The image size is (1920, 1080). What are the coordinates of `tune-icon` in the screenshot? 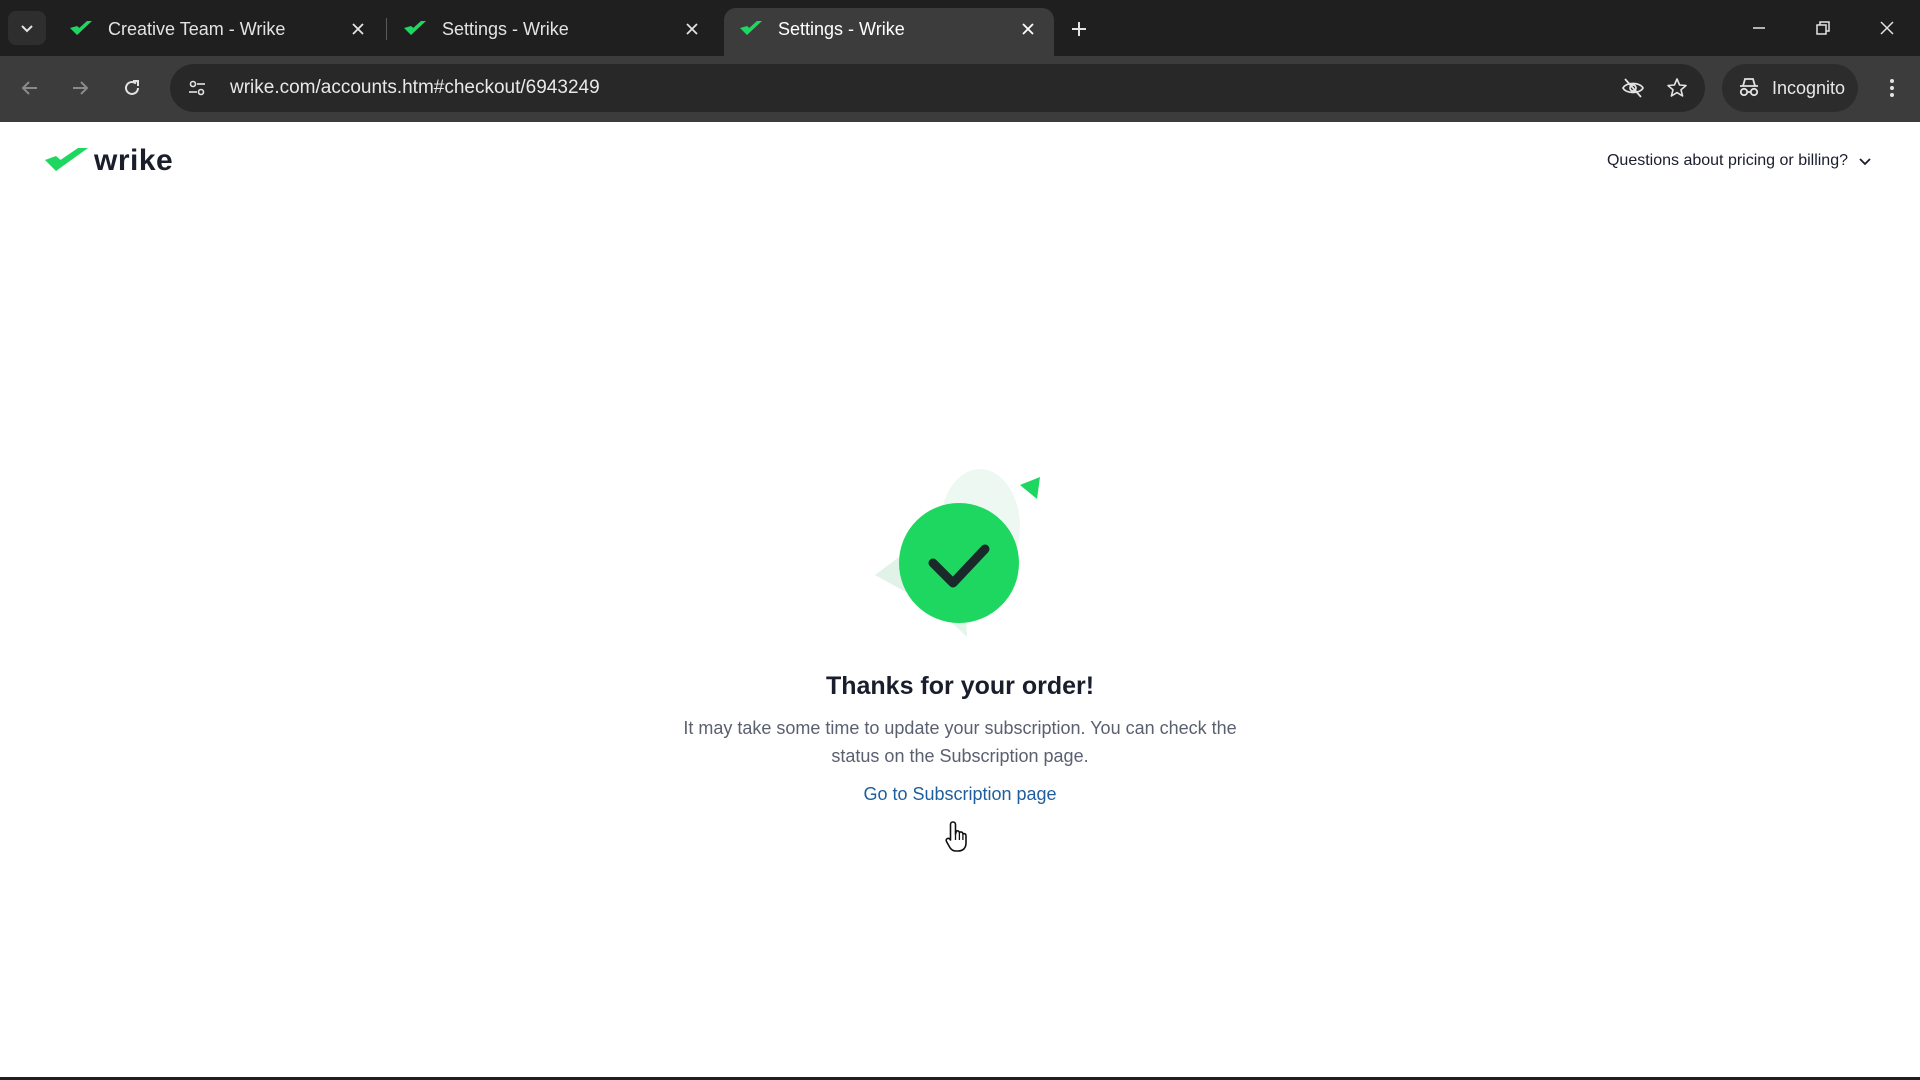 It's located at (197, 88).